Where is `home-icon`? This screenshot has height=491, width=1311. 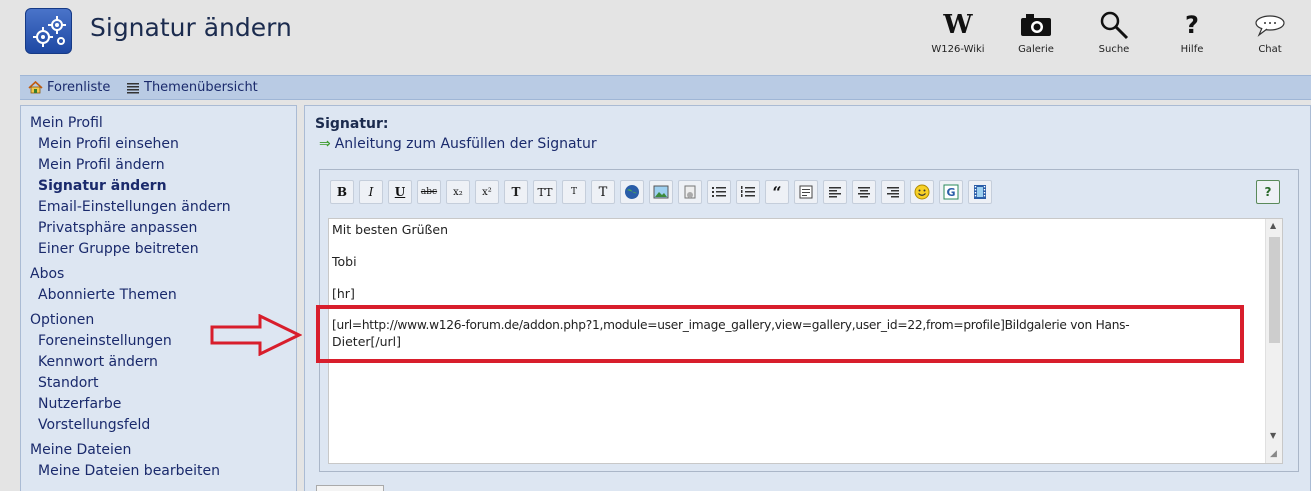
home-icon is located at coordinates (35, 87).